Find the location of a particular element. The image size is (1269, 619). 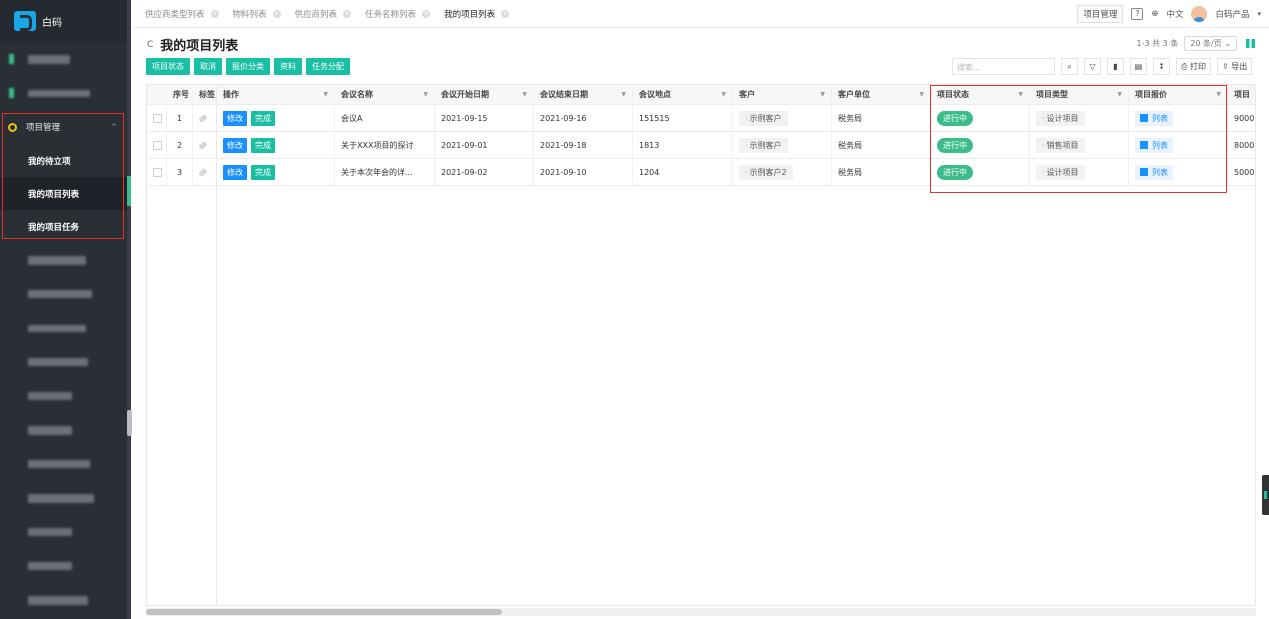

columns-icon: ▤ is located at coordinates (1138, 66).